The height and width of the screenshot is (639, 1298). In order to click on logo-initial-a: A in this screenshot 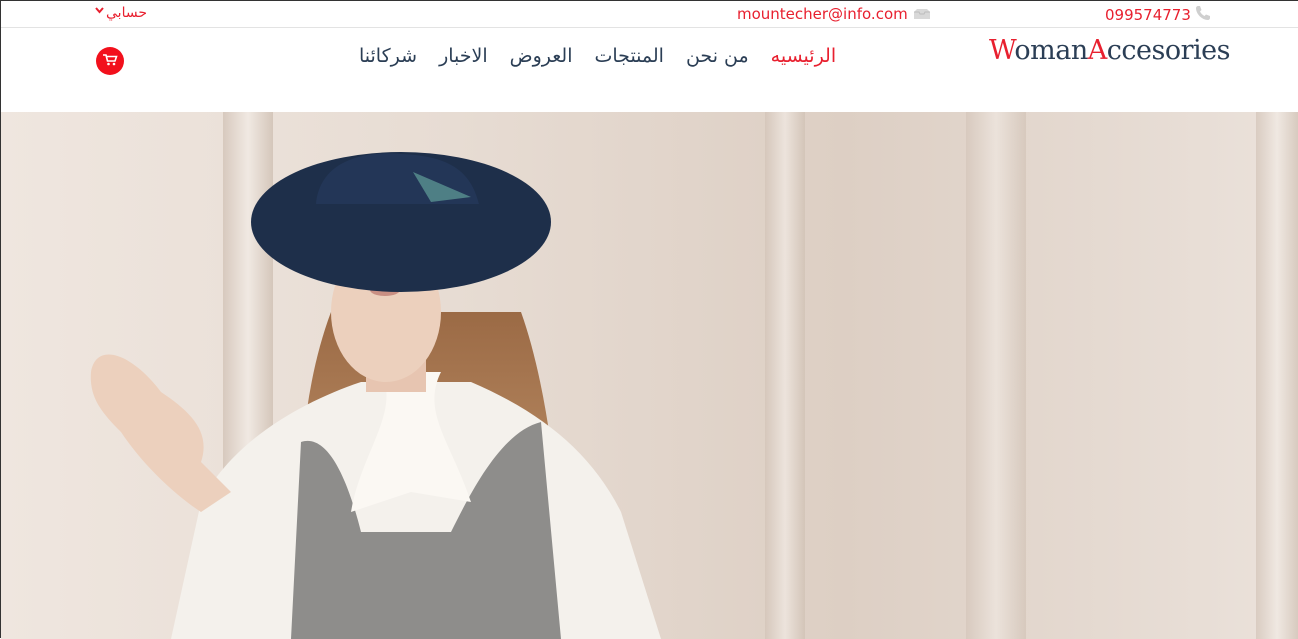, I will do `click(1097, 50)`.